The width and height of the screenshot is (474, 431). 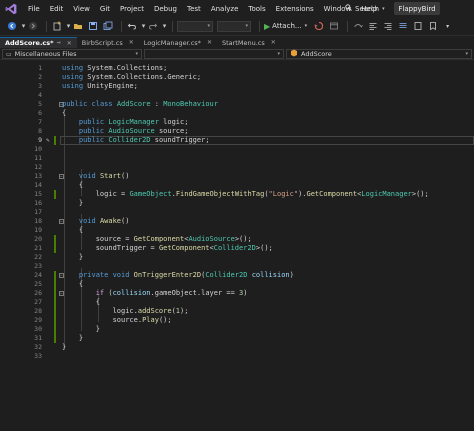 I want to click on browser-link-icon, so click(x=333, y=26).